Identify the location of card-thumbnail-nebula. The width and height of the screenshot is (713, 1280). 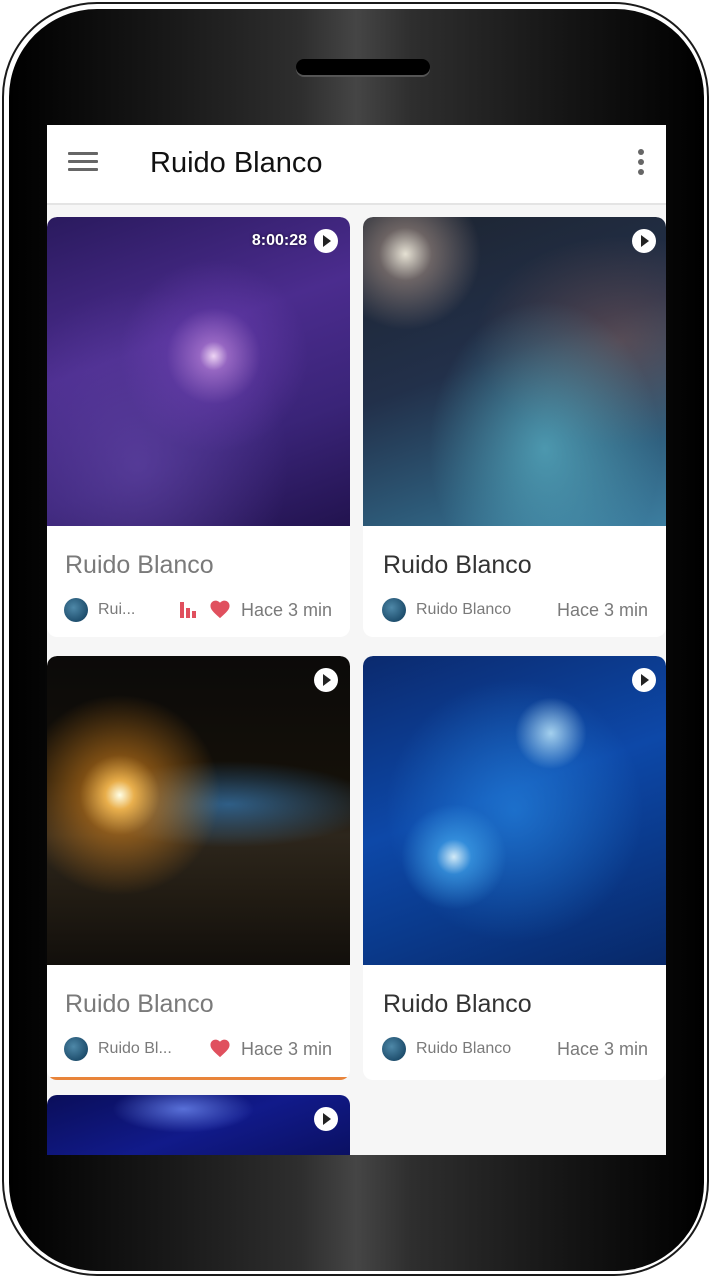
(514, 371).